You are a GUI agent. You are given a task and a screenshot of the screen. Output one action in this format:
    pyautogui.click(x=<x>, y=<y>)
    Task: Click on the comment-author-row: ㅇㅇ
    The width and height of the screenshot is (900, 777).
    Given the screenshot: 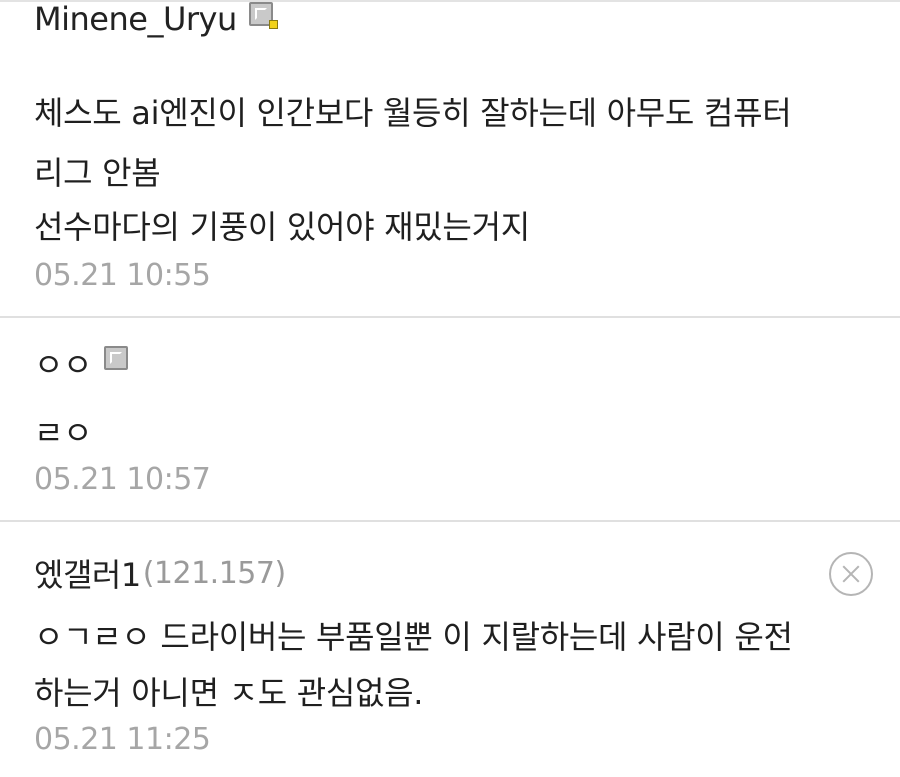 What is the action you would take?
    pyautogui.click(x=83, y=363)
    